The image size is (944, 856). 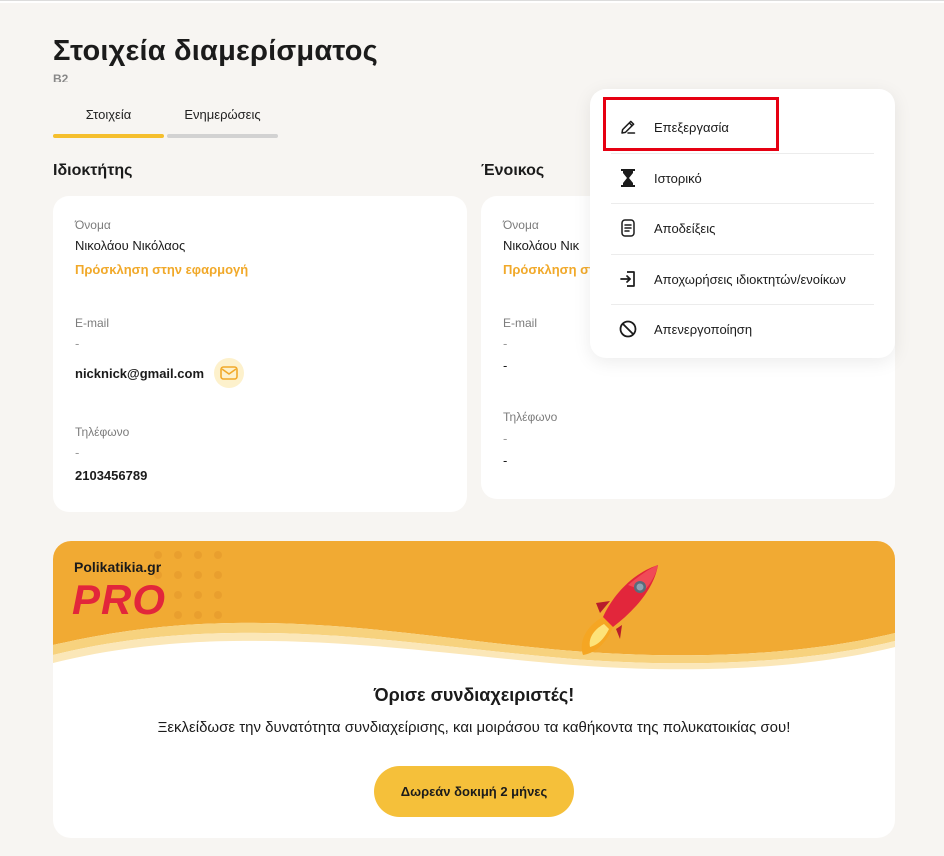 I want to click on menu-item-receipts: Αποδείξεις, so click(x=742, y=228).